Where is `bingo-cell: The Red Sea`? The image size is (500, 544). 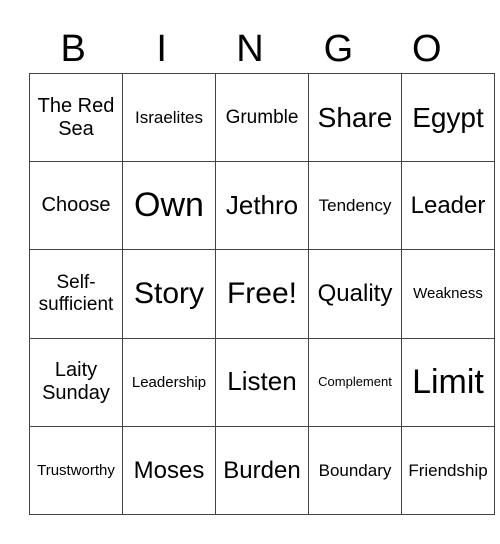 bingo-cell: The Red Sea is located at coordinates (76, 117).